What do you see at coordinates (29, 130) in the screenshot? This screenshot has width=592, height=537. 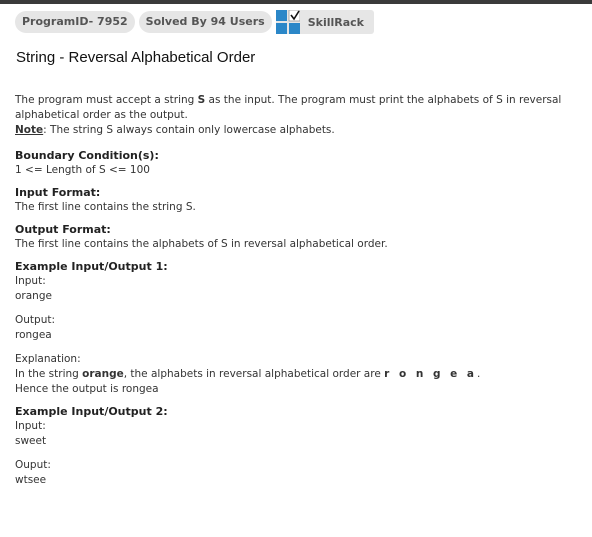 I see `note-label: Note` at bounding box center [29, 130].